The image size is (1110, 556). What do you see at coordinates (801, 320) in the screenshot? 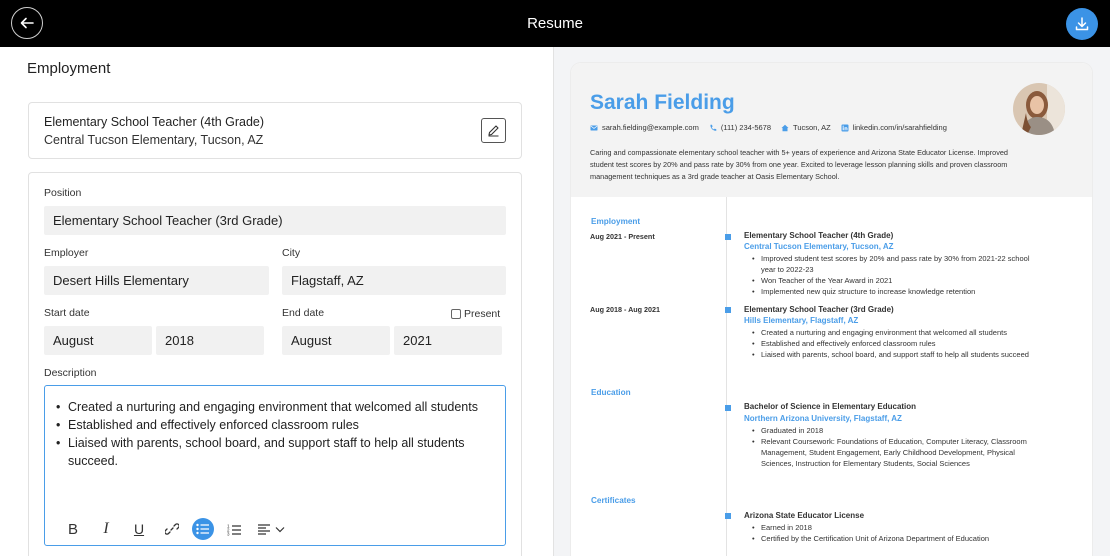
I see `job-employer: Hills Elementary, Flagstaff, AZ` at bounding box center [801, 320].